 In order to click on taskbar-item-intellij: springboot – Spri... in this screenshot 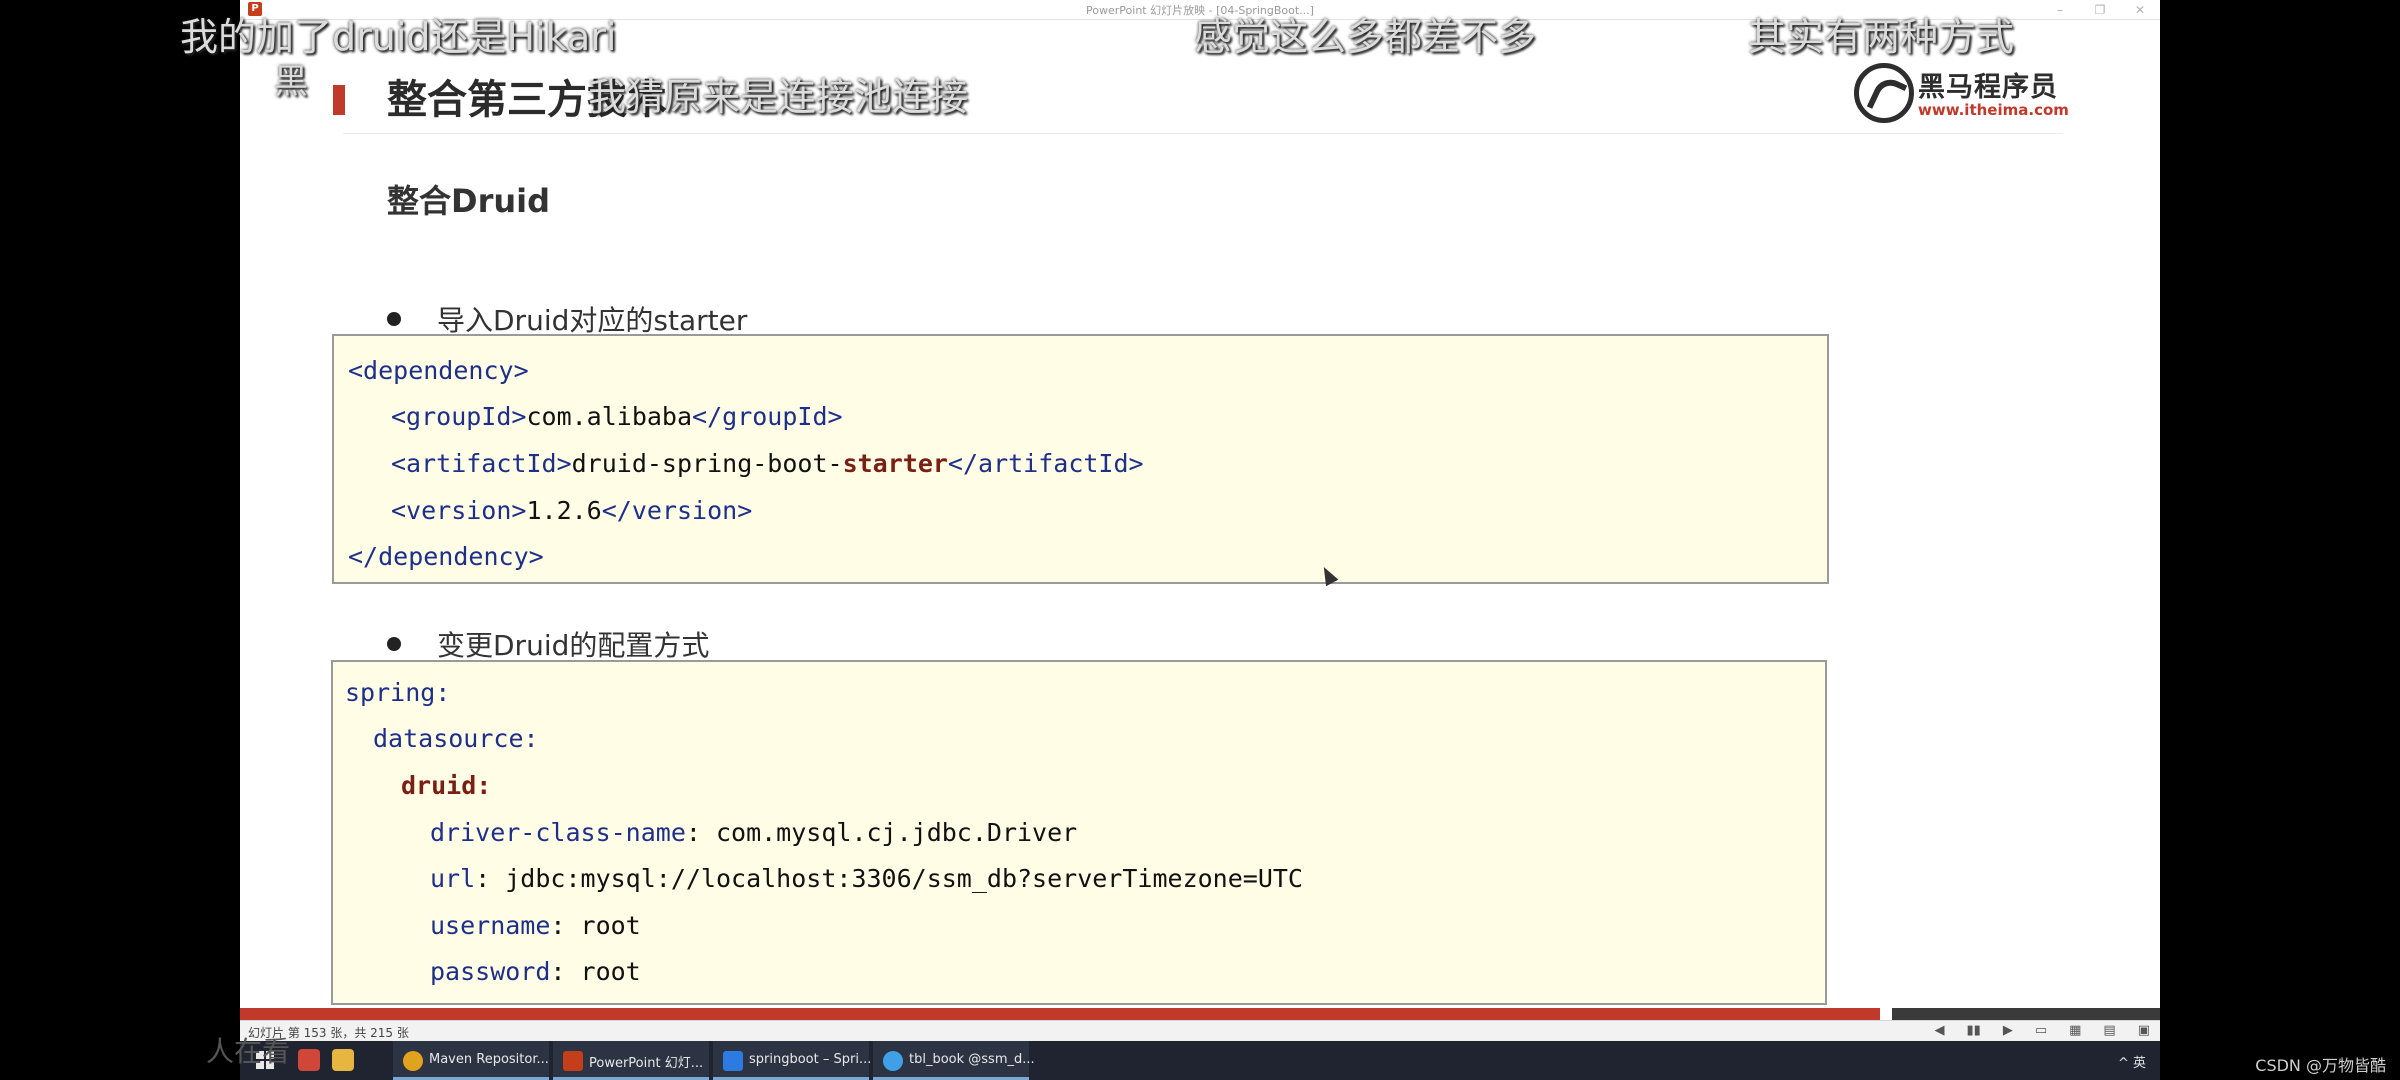, I will do `click(792, 1060)`.